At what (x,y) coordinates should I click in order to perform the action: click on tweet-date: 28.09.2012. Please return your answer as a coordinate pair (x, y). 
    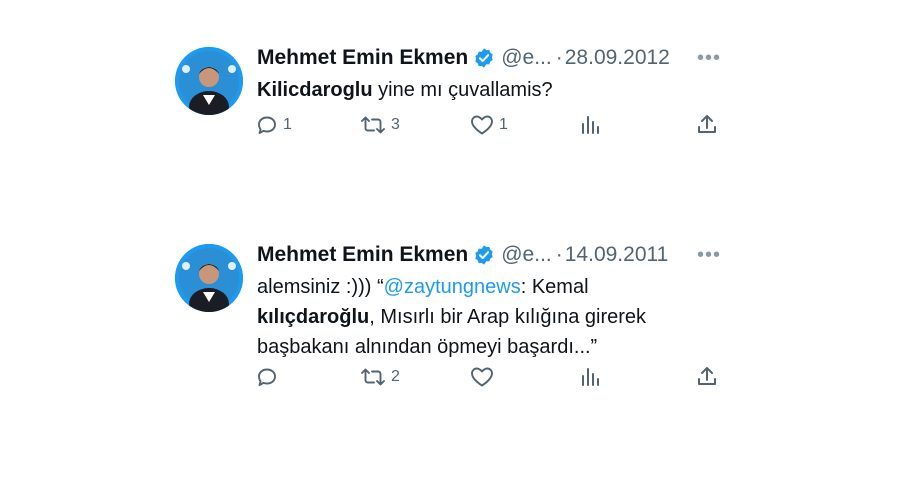
    Looking at the image, I should click on (617, 58).